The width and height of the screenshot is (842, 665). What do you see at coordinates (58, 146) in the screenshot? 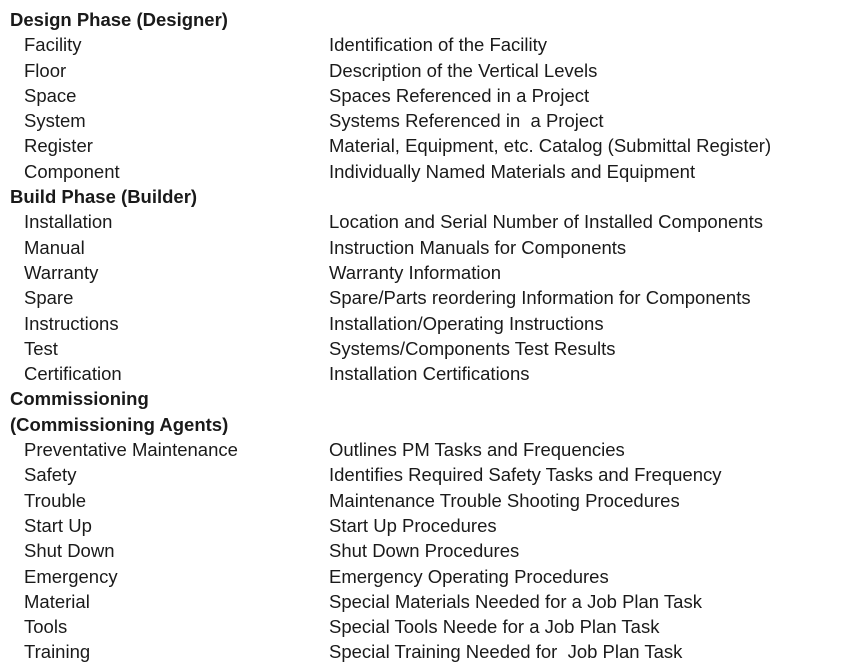
I see `item-name: Register` at bounding box center [58, 146].